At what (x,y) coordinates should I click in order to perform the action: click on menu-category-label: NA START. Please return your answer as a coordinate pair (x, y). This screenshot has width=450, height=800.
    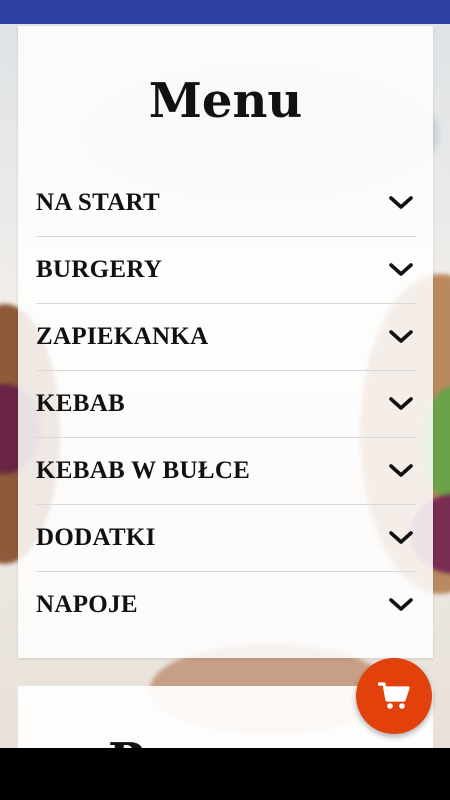
    Looking at the image, I should click on (98, 202).